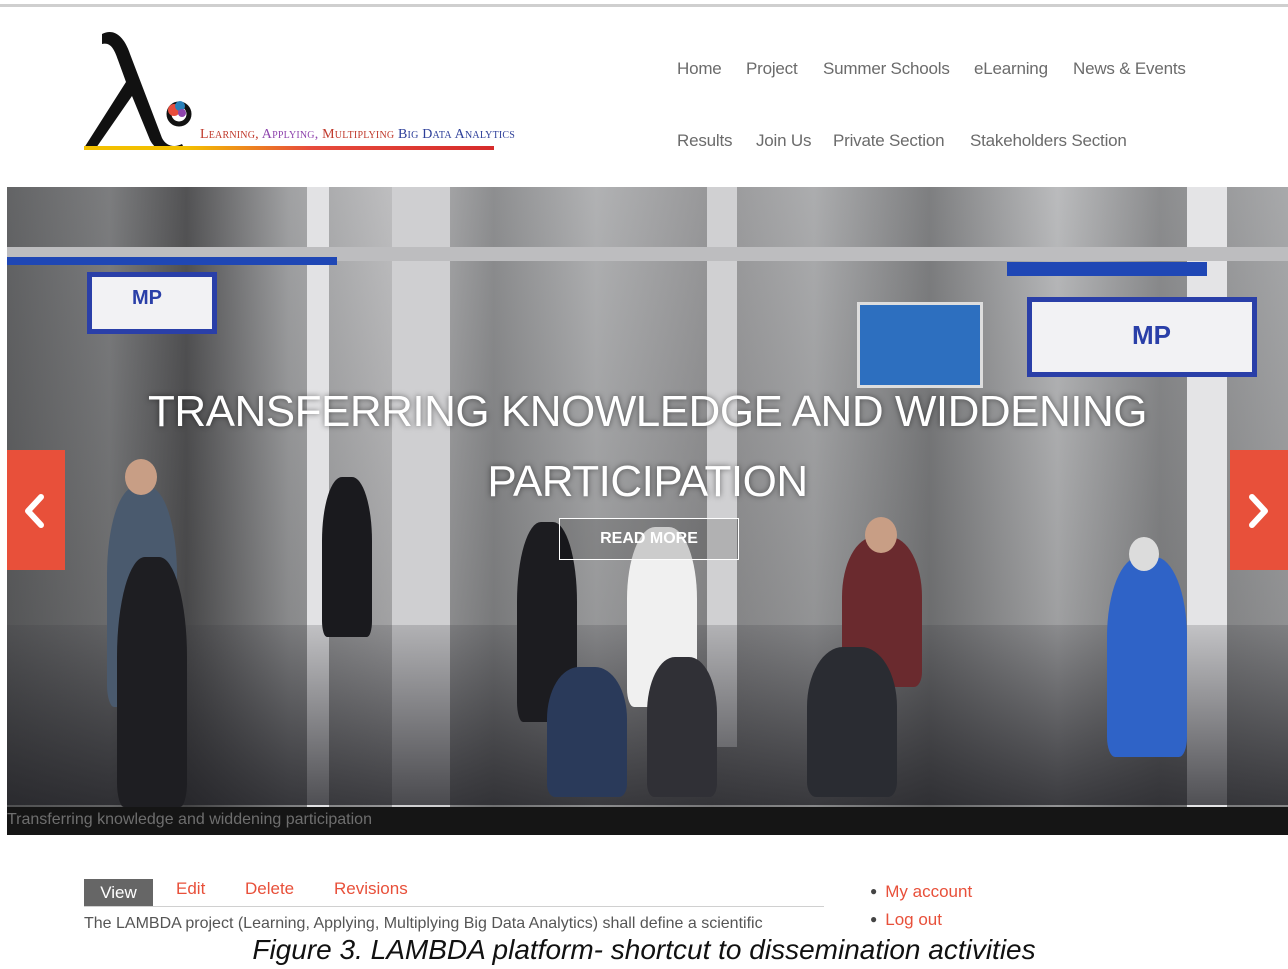 This screenshot has width=1288, height=969. I want to click on tagline-word: Multiplying, so click(358, 134).